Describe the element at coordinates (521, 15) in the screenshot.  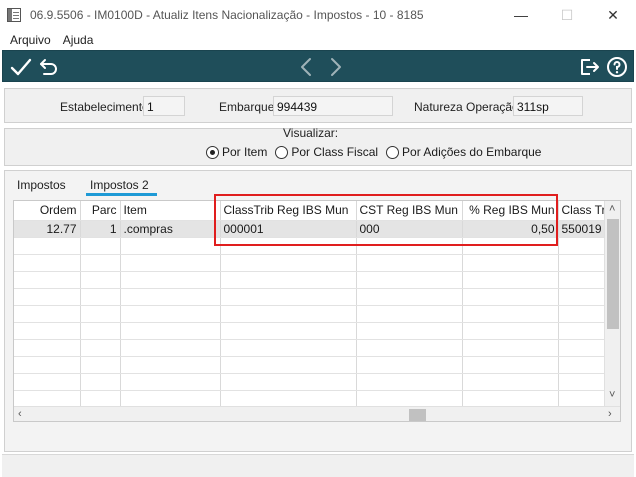
I see `minimize-button: —` at that location.